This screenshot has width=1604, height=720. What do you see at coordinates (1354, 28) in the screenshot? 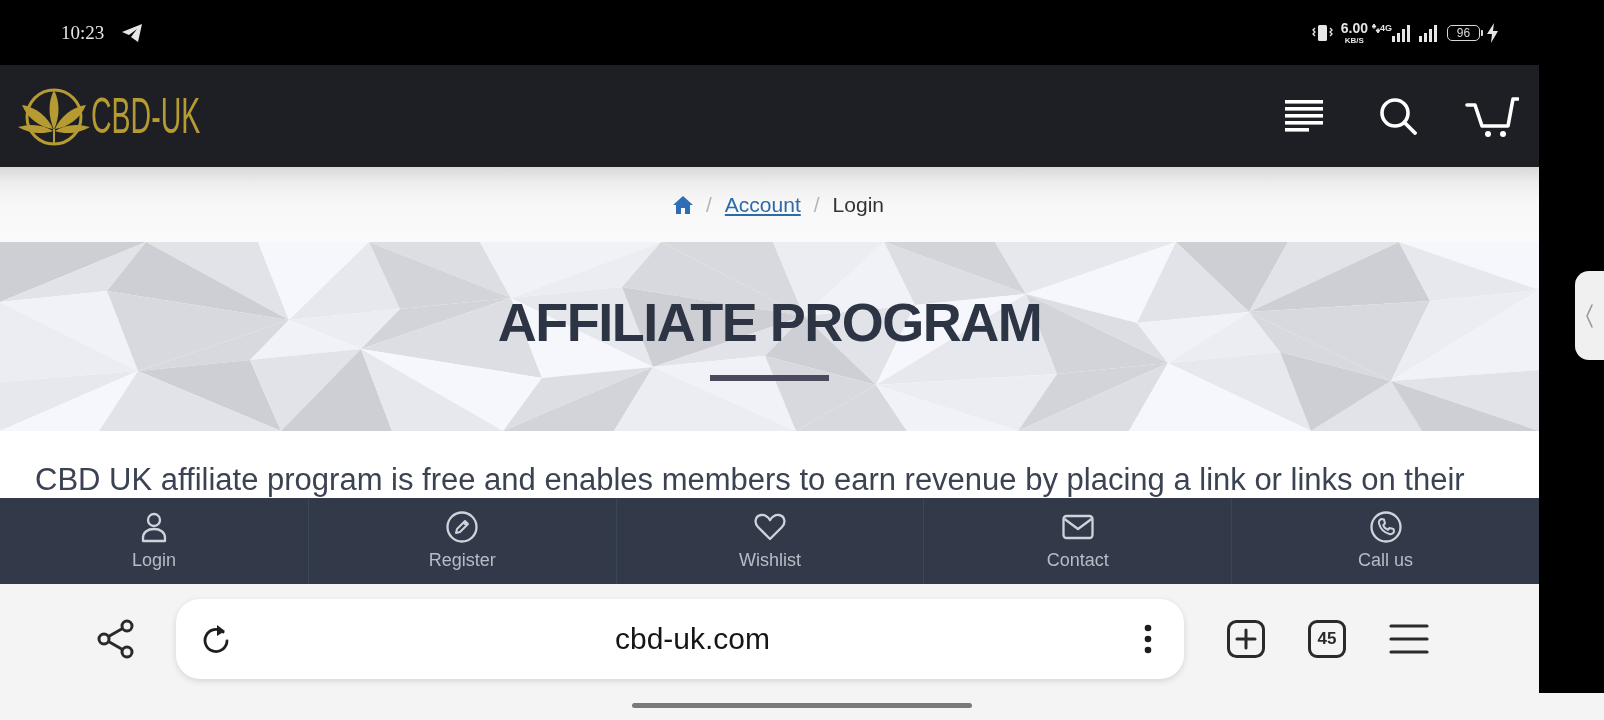
I see `network-speed-value: 6.00` at bounding box center [1354, 28].